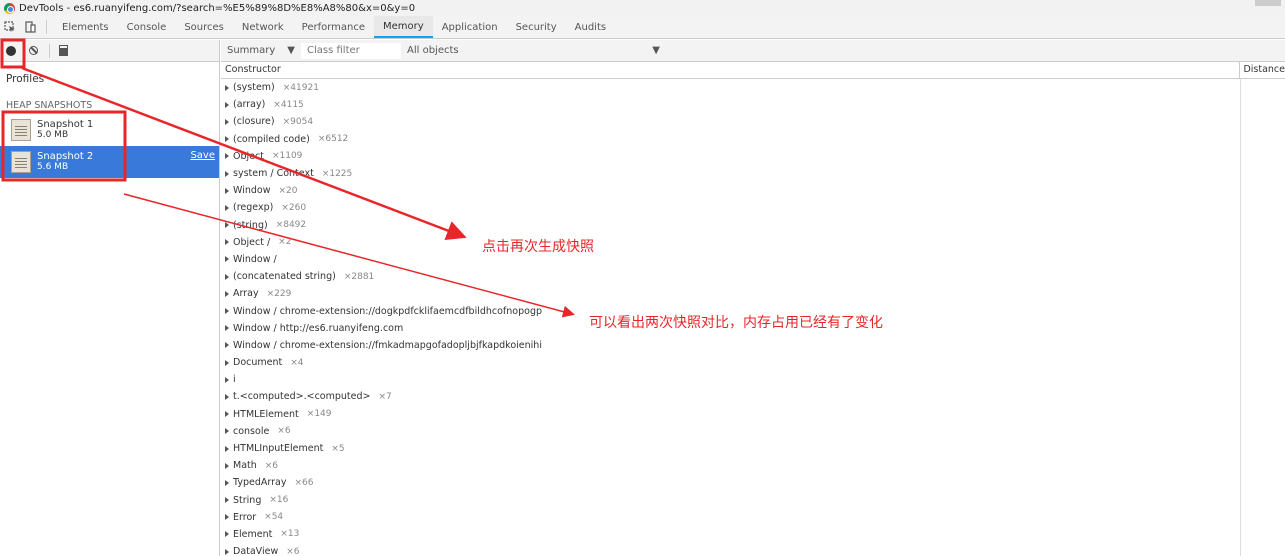  What do you see at coordinates (753, 156) in the screenshot?
I see `table-row: Object ×1109` at bounding box center [753, 156].